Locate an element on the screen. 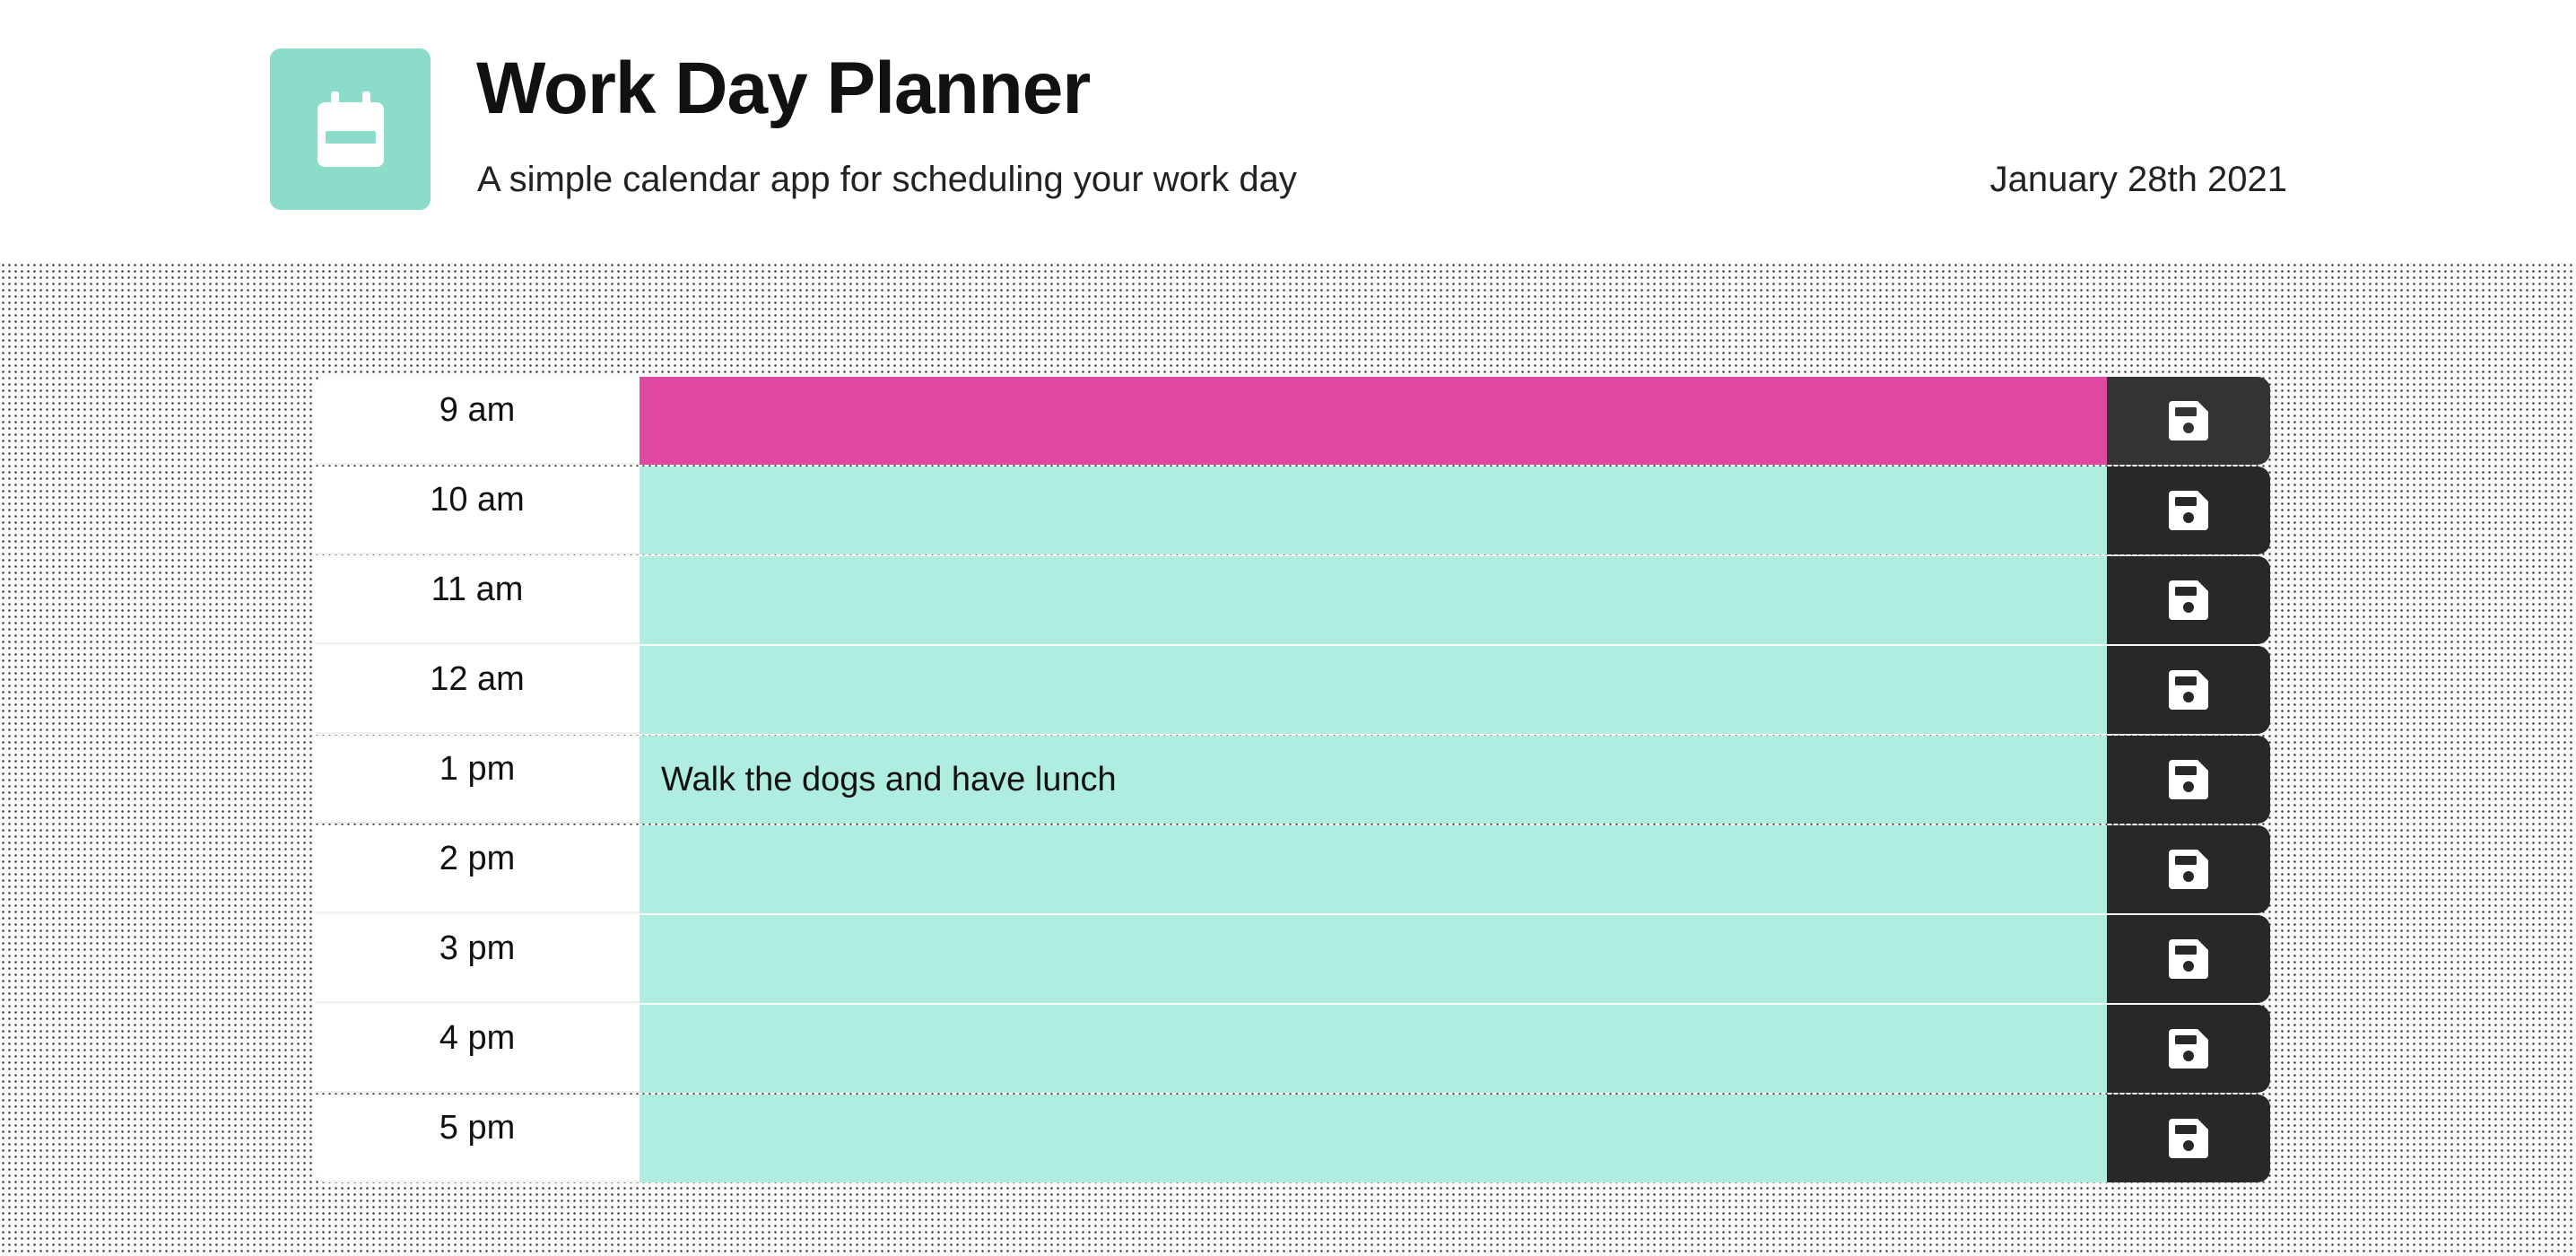 The image size is (2576, 1256). time-block-row: 1 pm Walk the dogs and have lunch is located at coordinates (1292, 780).